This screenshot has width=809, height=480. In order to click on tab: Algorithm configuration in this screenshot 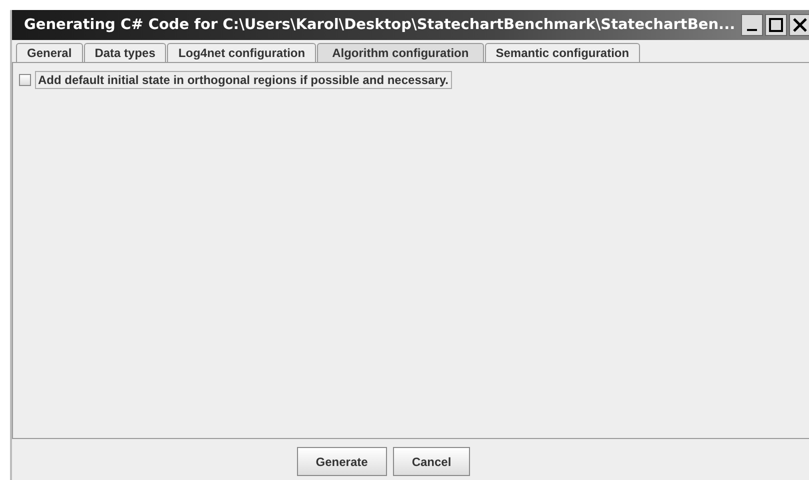, I will do `click(400, 52)`.